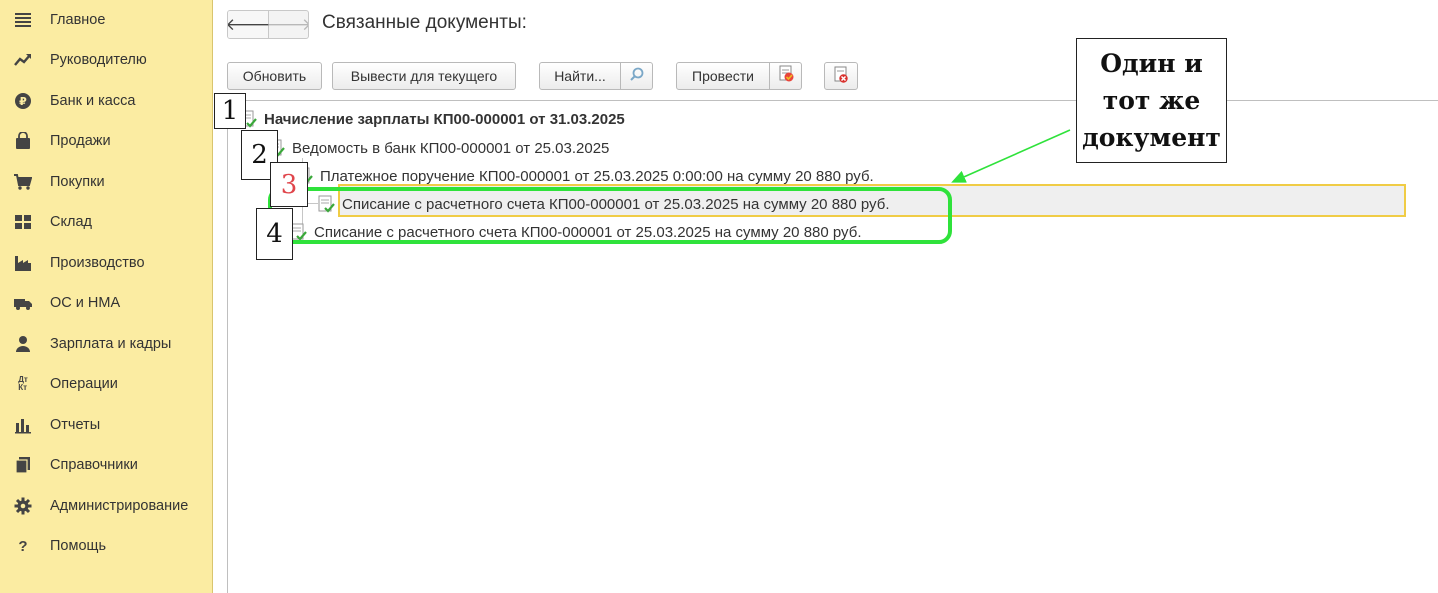  What do you see at coordinates (93, 101) in the screenshot?
I see `sidebar-item-label: Банк и касса` at bounding box center [93, 101].